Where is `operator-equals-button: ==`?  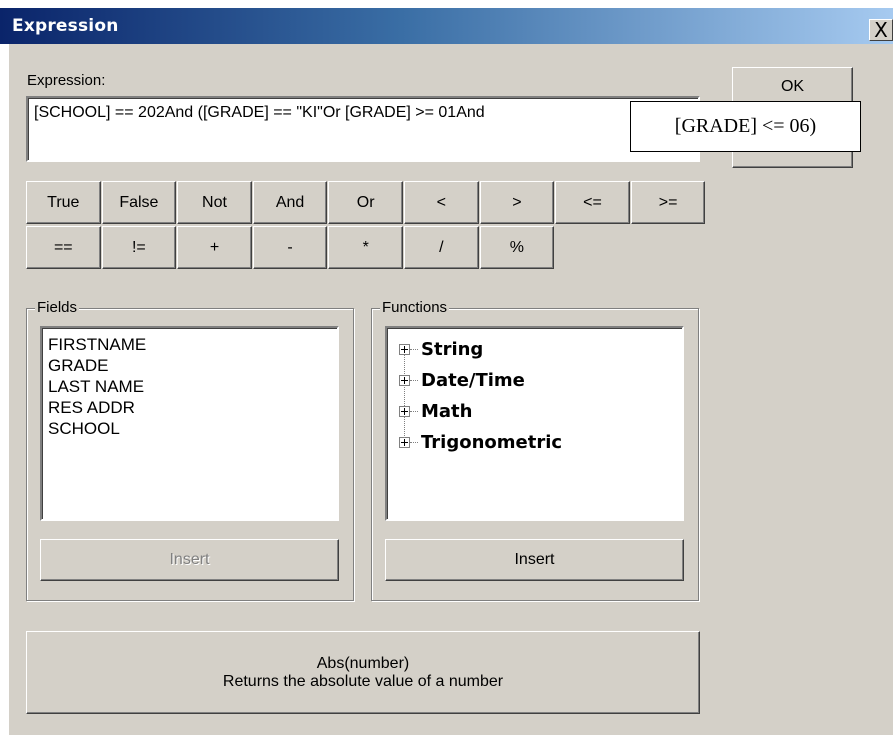
operator-equals-button: == is located at coordinates (63, 247).